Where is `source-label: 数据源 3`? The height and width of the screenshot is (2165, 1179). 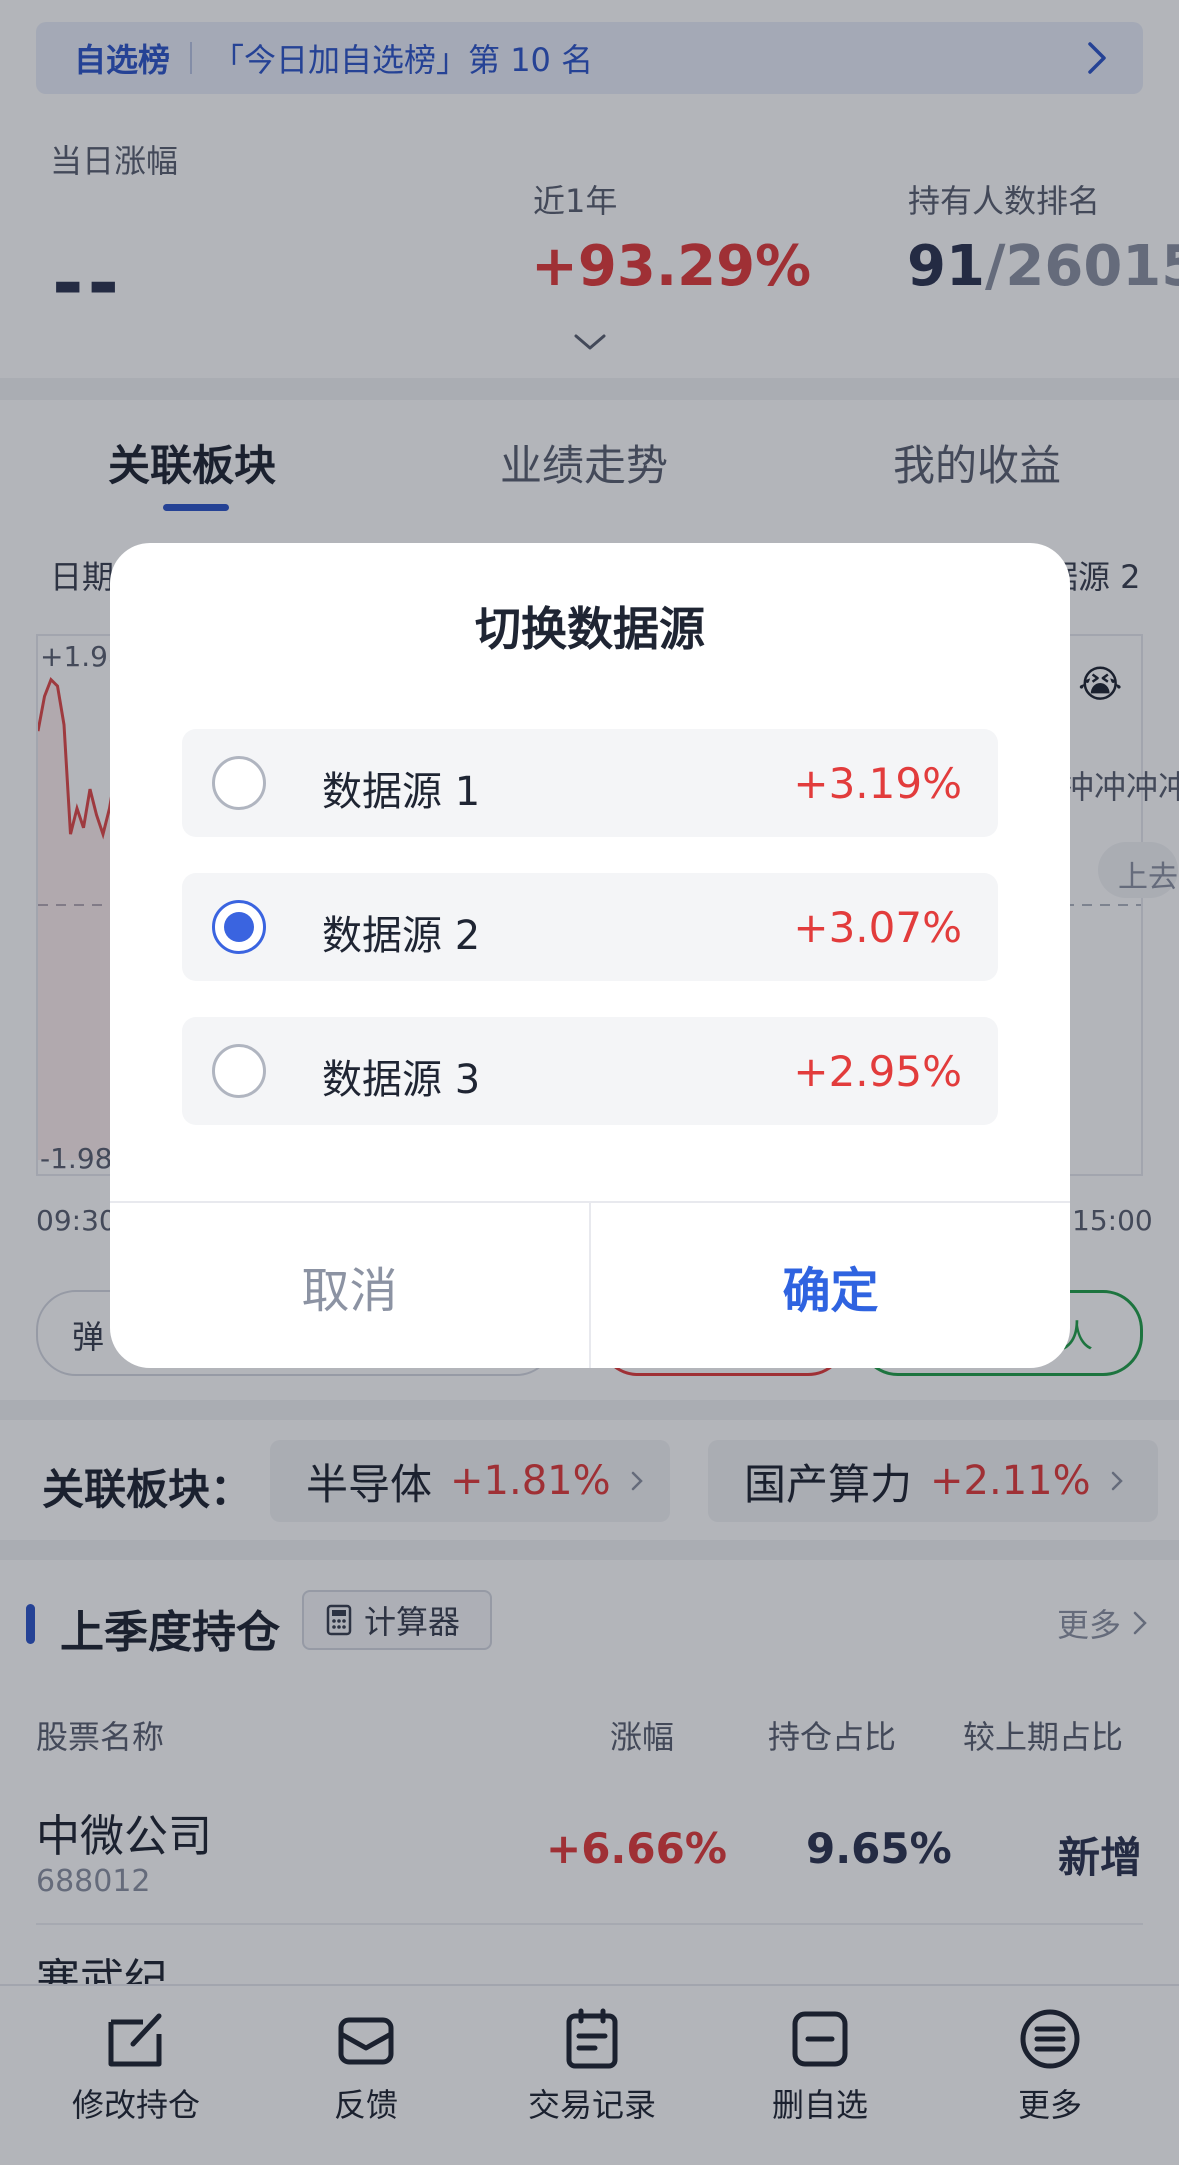 source-label: 数据源 3 is located at coordinates (401, 1080).